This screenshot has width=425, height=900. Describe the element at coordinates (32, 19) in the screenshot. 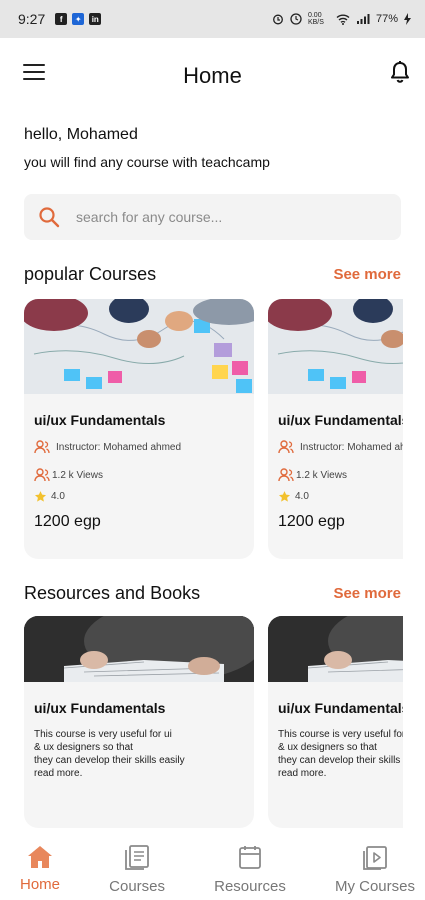

I see `status-time: 9:27` at that location.